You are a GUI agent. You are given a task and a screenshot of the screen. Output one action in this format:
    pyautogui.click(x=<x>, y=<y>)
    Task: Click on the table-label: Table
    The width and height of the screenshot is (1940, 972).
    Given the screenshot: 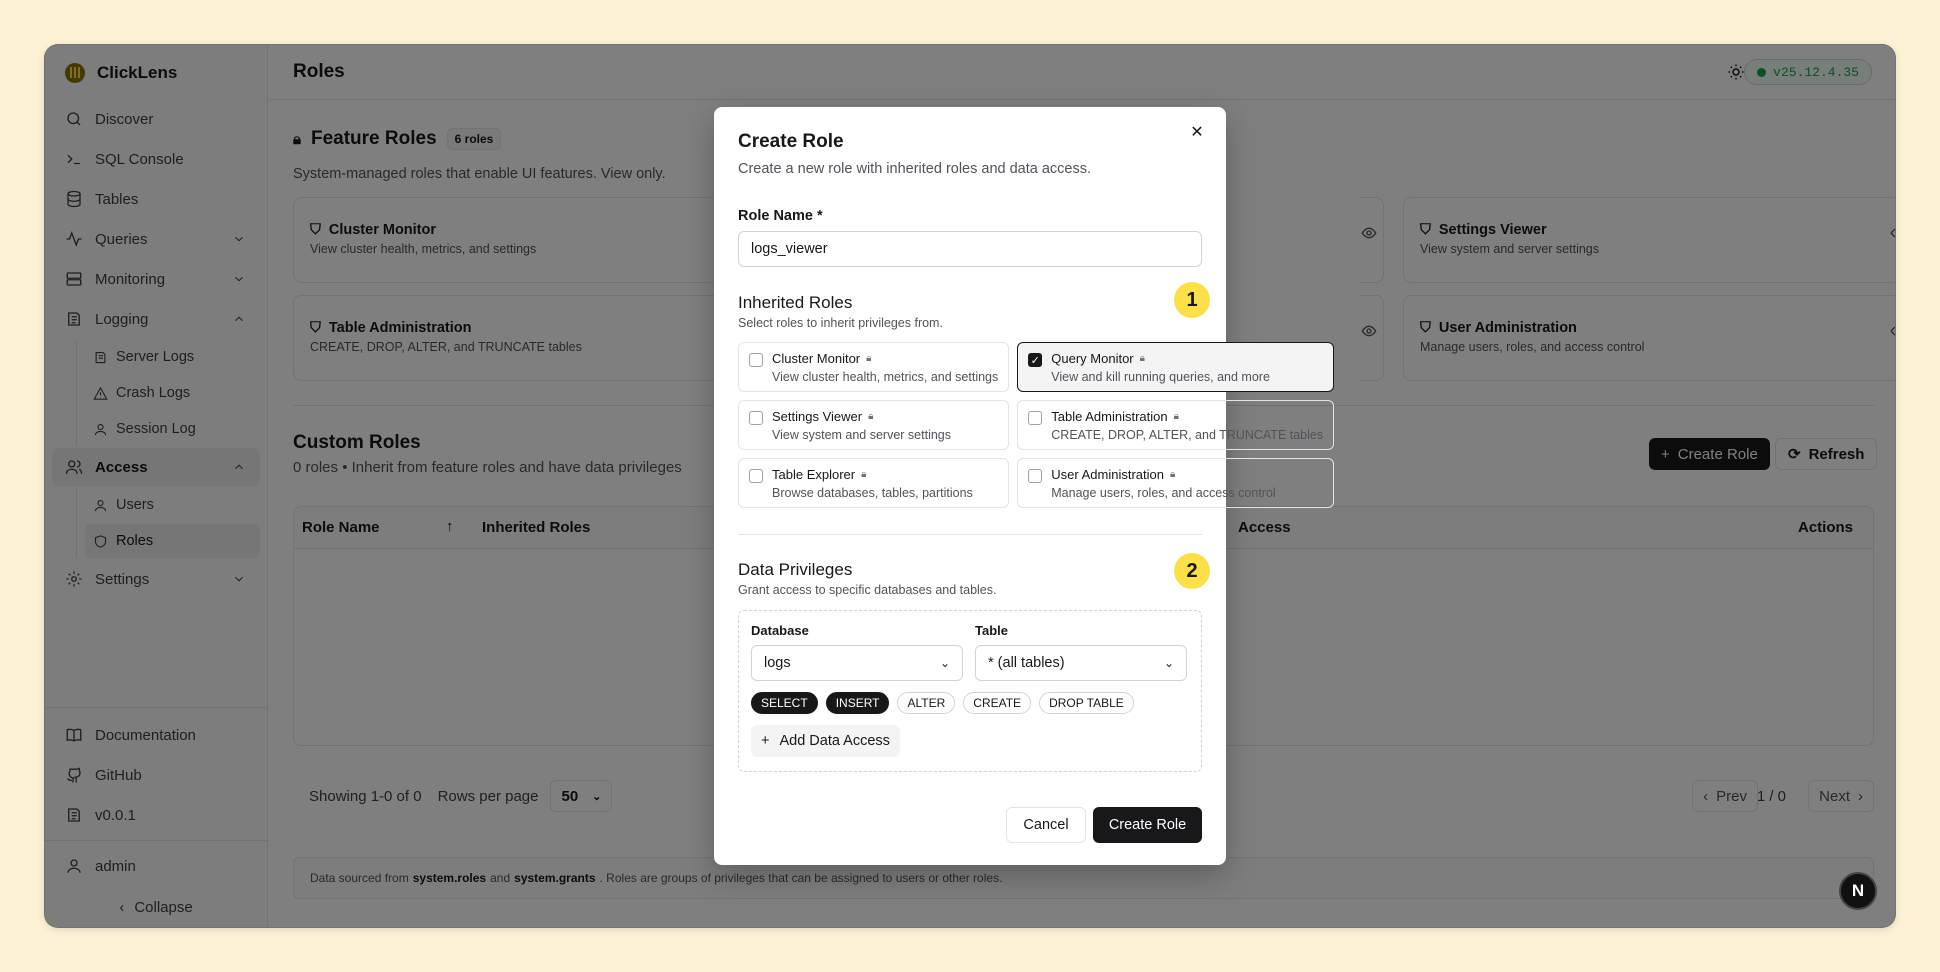 What is the action you would take?
    pyautogui.click(x=991, y=630)
    